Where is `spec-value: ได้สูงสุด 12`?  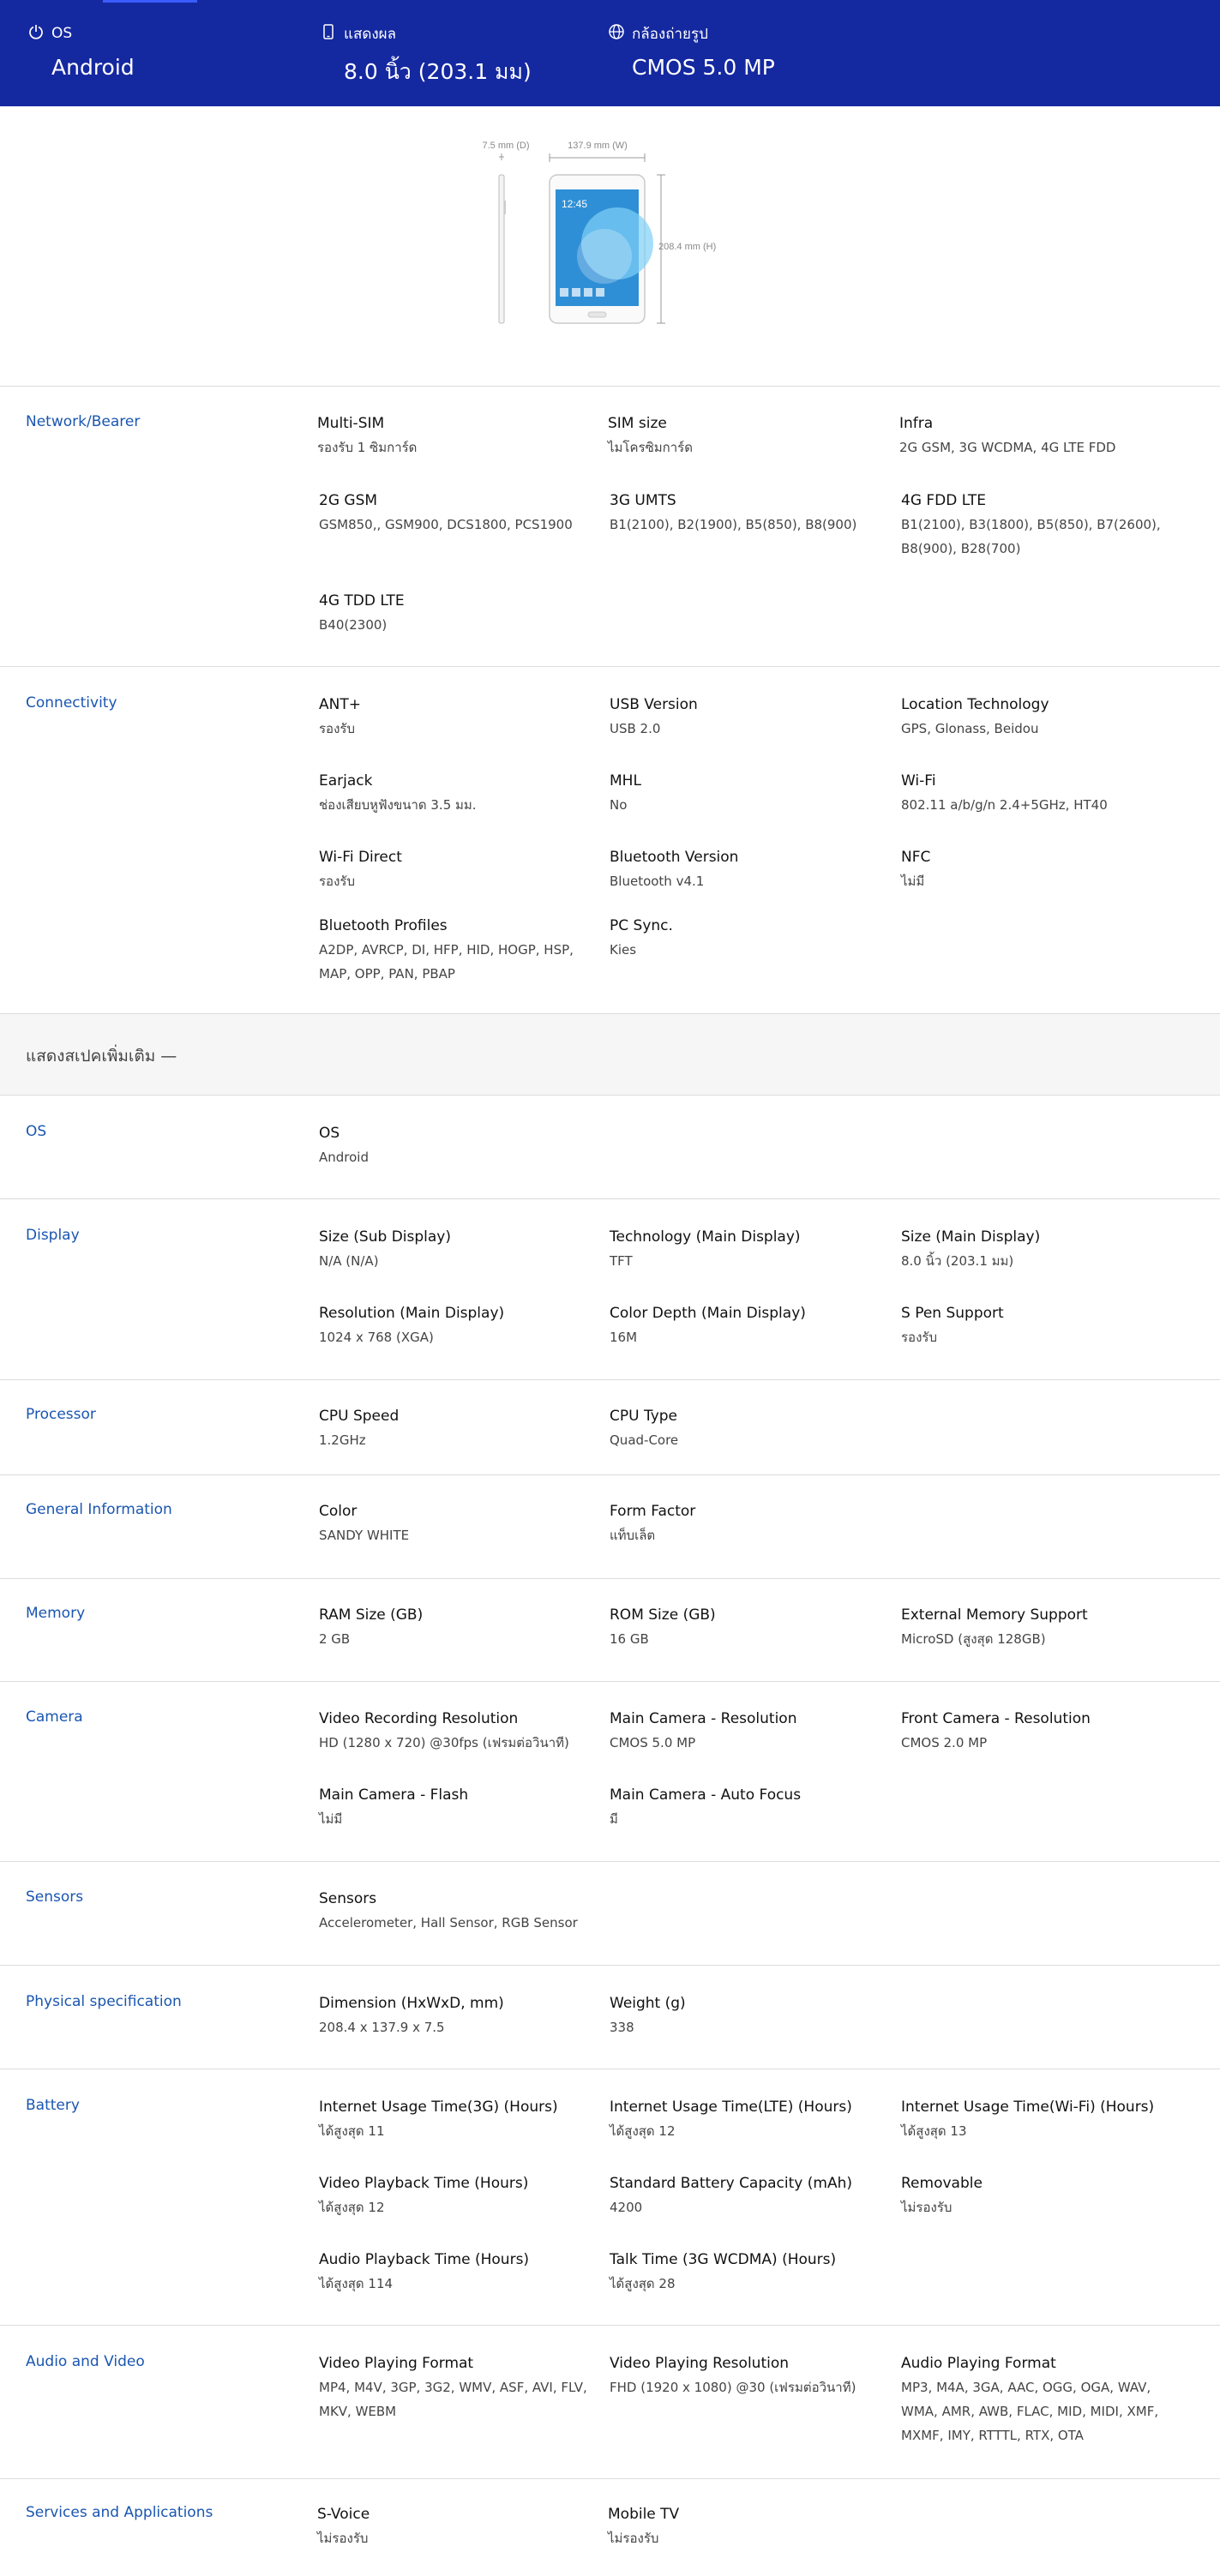 spec-value: ได้สูงสุด 12 is located at coordinates (643, 2131).